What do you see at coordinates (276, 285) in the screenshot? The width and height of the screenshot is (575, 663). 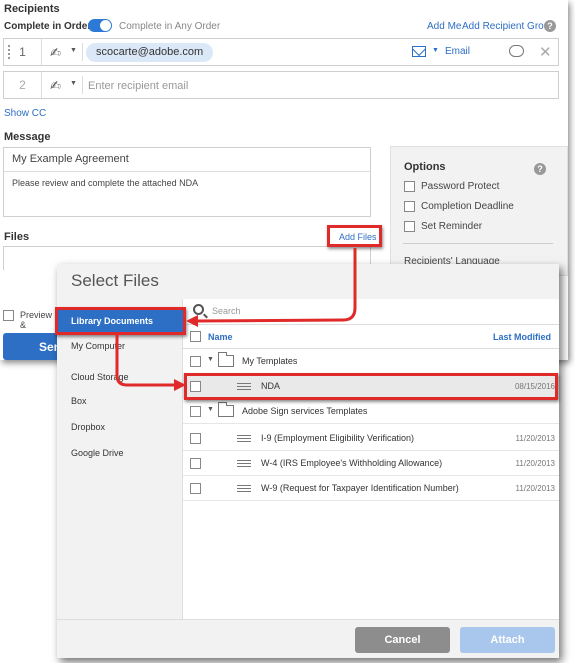 I see `arrow-to-library` at bounding box center [276, 285].